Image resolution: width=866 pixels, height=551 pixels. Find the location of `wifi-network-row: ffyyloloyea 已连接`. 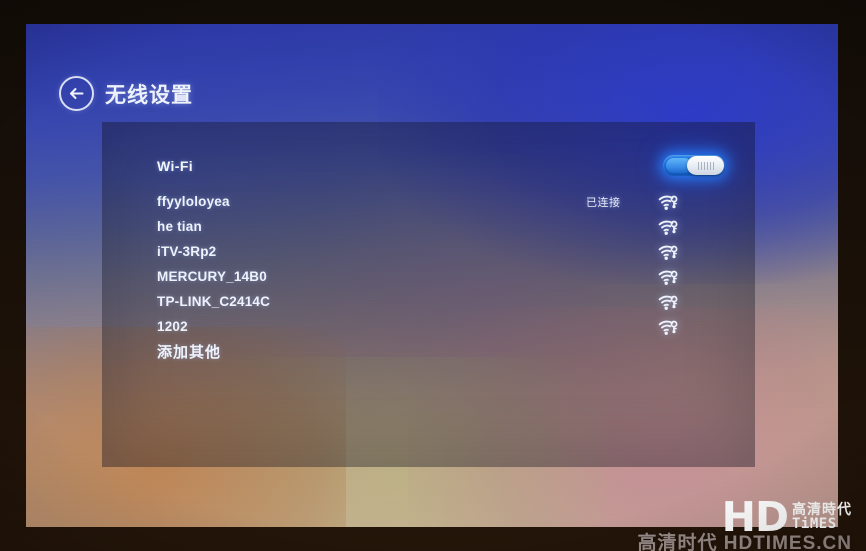

wifi-network-row: ffyyloloyea 已连接 is located at coordinates (441, 201).